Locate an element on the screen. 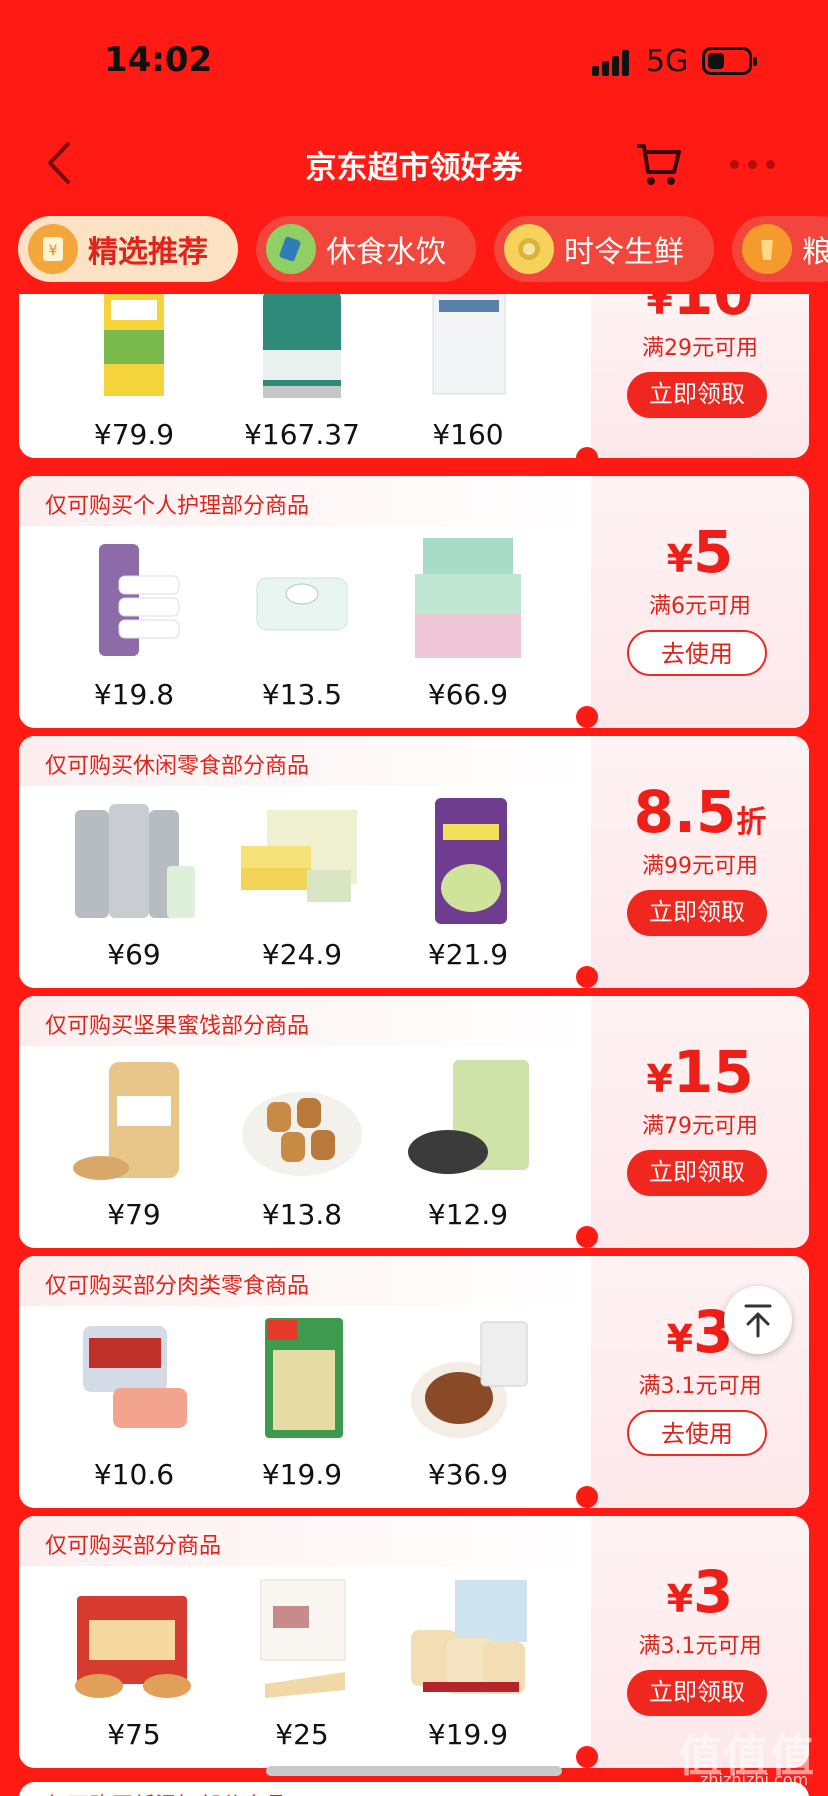  product-price: ¥21.9 is located at coordinates (468, 954).